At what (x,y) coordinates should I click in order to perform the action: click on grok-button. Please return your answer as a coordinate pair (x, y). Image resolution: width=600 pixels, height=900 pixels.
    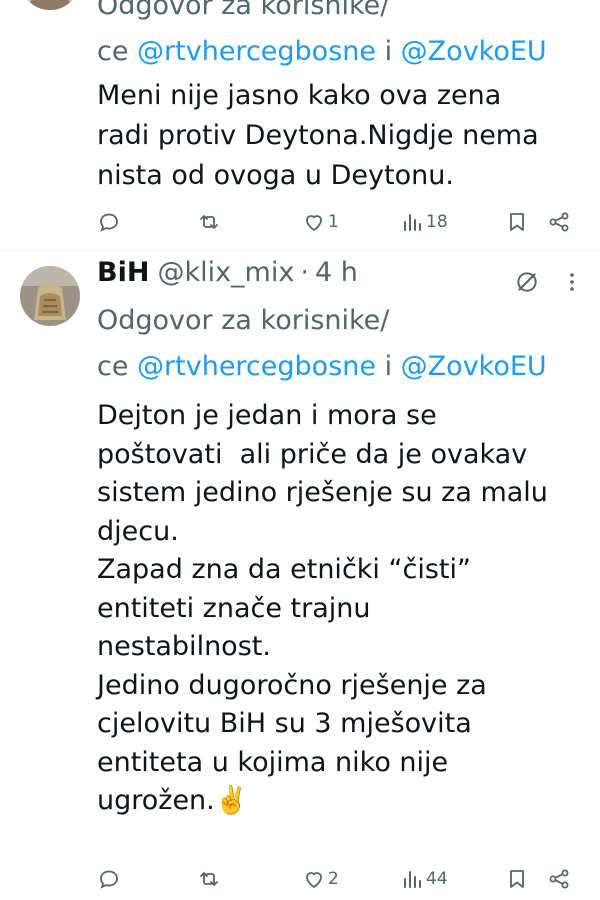
    Looking at the image, I should click on (527, 284).